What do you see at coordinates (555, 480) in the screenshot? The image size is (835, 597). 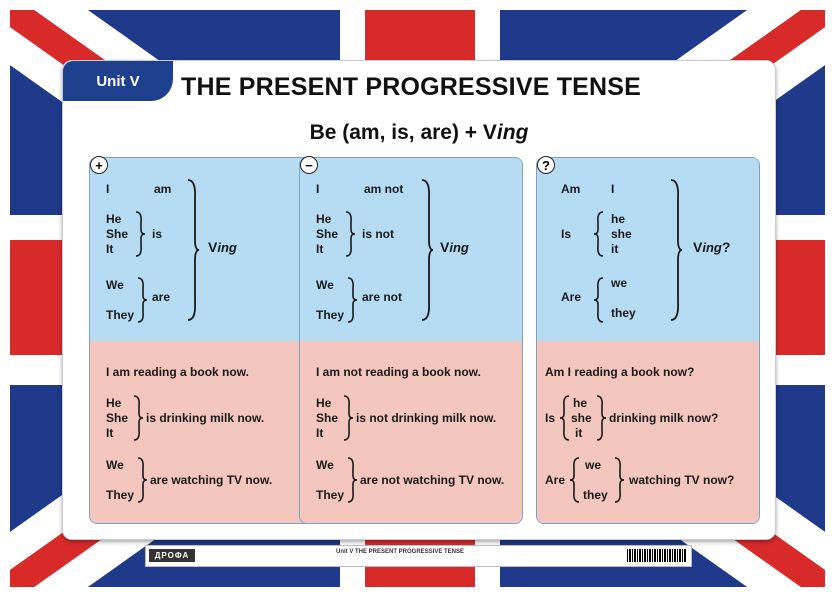 I see `example-3-verb: Are` at bounding box center [555, 480].